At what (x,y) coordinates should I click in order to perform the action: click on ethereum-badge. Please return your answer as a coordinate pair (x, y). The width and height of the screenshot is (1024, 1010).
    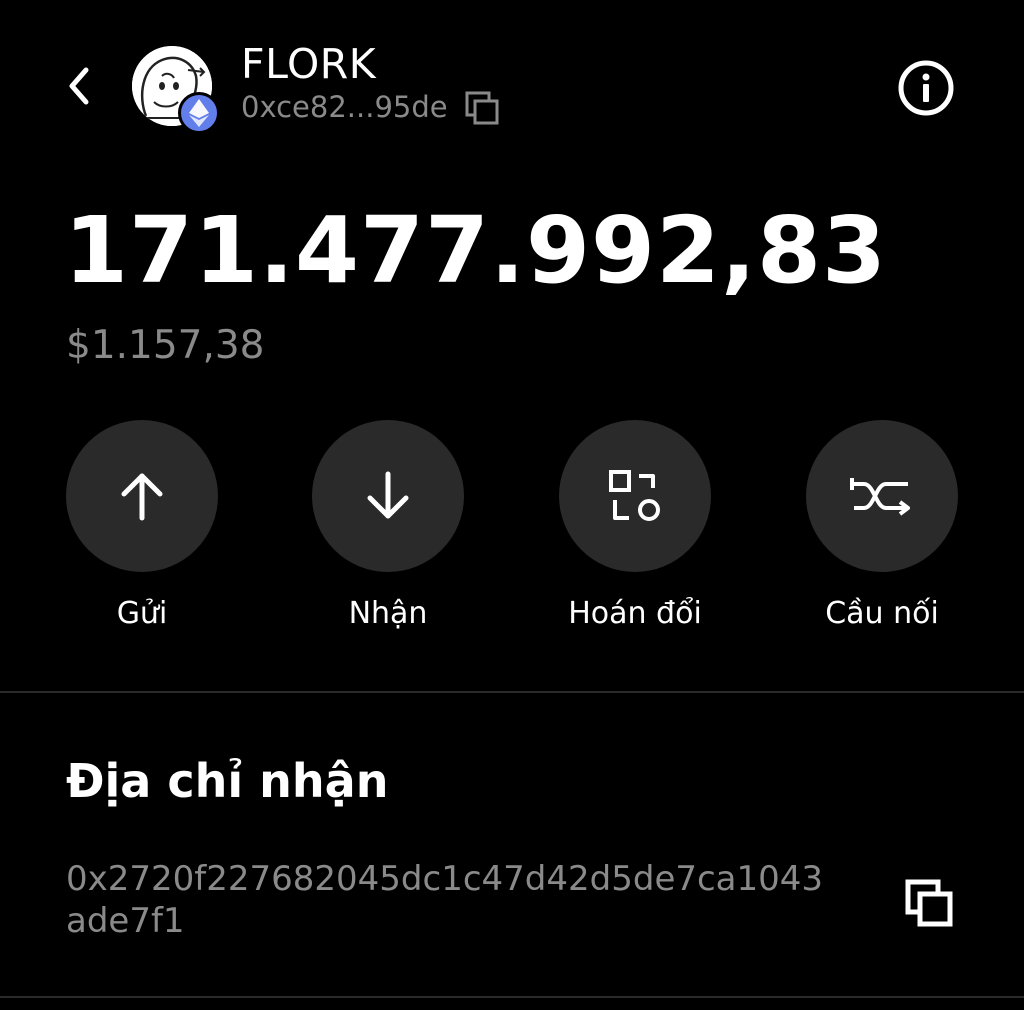
    Looking at the image, I should click on (199, 113).